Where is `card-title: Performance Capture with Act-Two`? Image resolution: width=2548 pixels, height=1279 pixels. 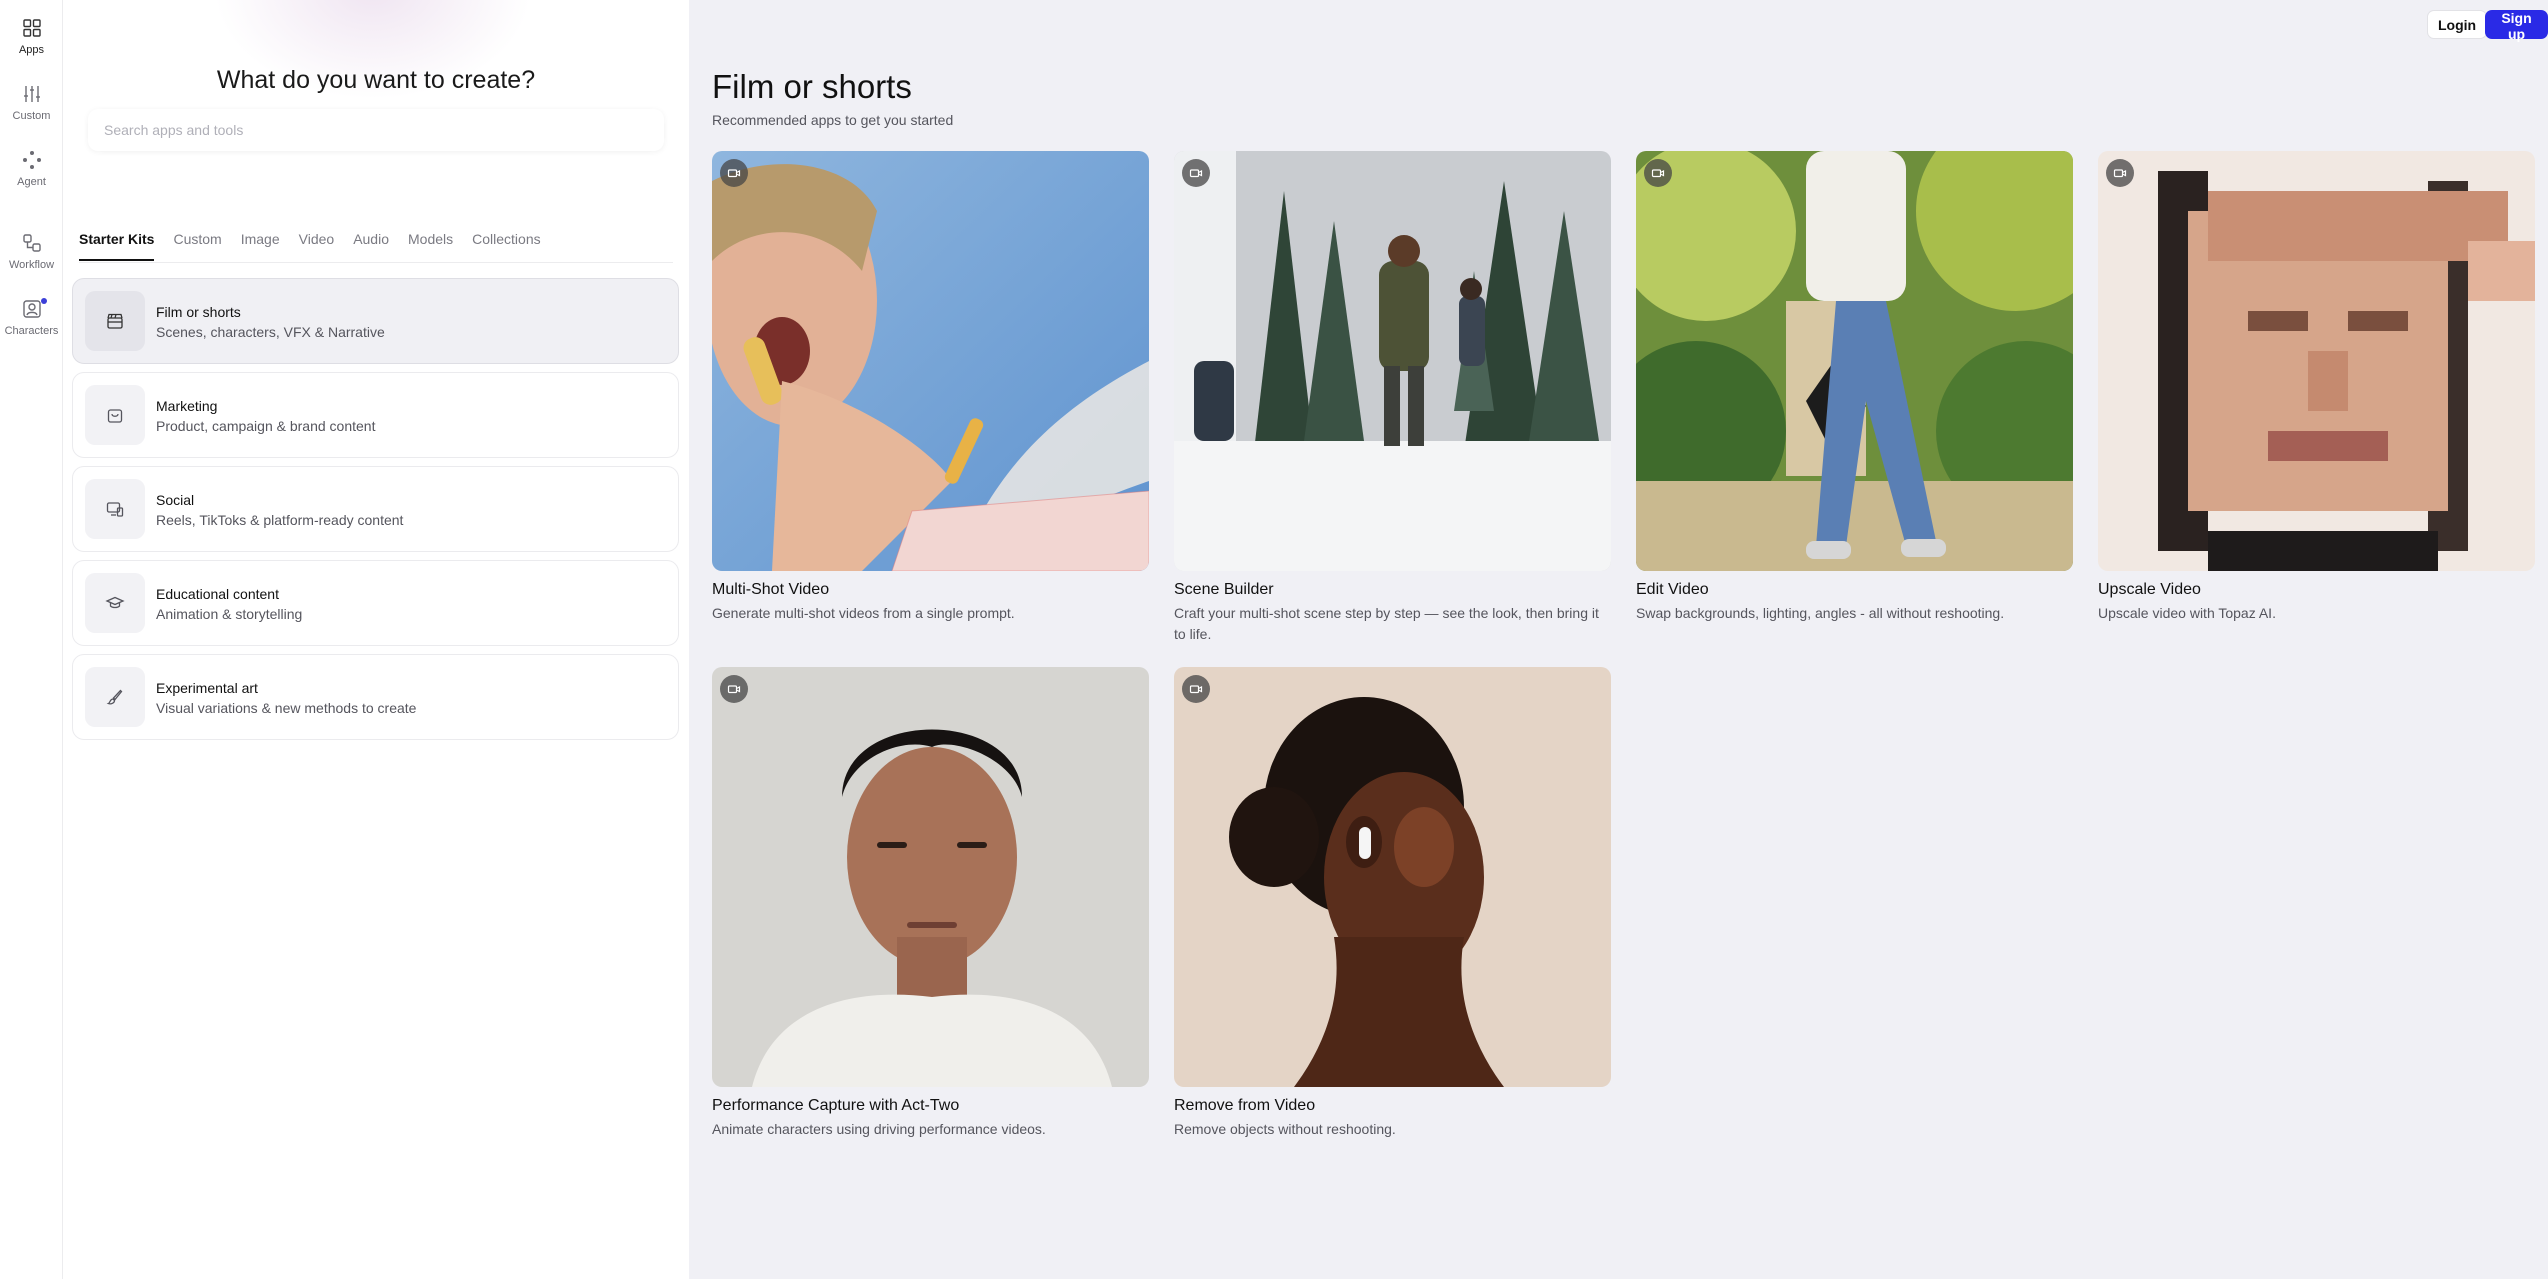
card-title: Performance Capture with Act-Two is located at coordinates (836, 1105).